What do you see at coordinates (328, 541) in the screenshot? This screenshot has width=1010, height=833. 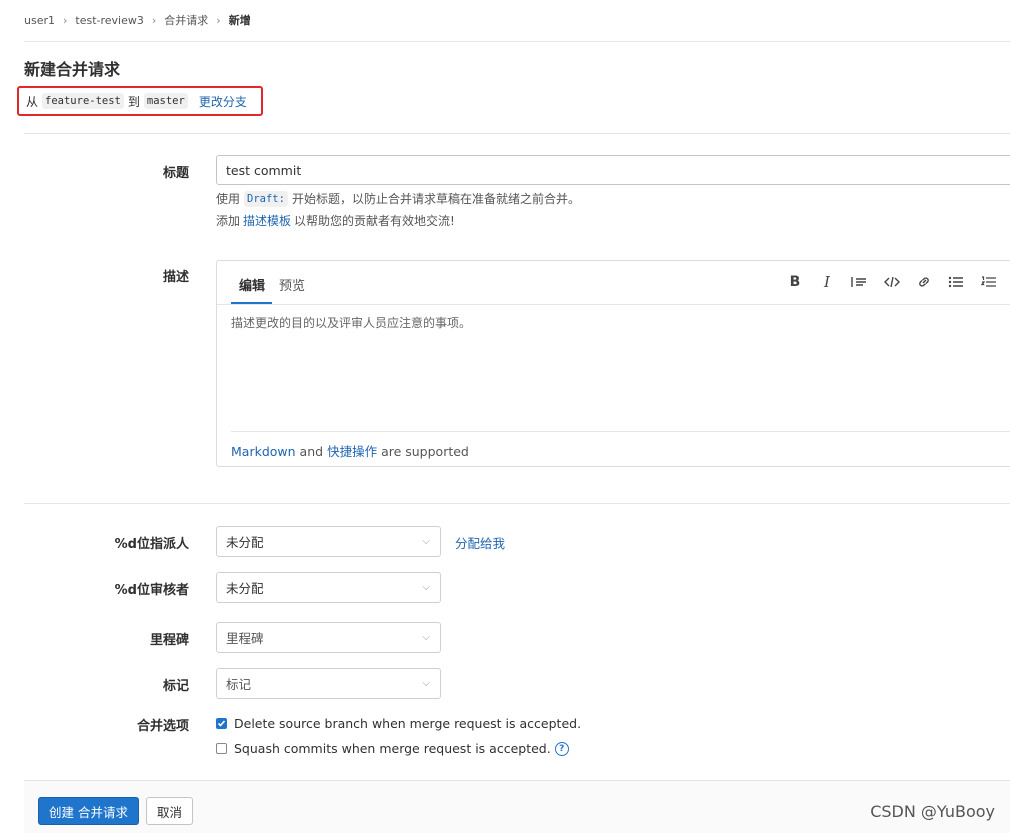 I see `assignee-select: 未分配 ⌵` at bounding box center [328, 541].